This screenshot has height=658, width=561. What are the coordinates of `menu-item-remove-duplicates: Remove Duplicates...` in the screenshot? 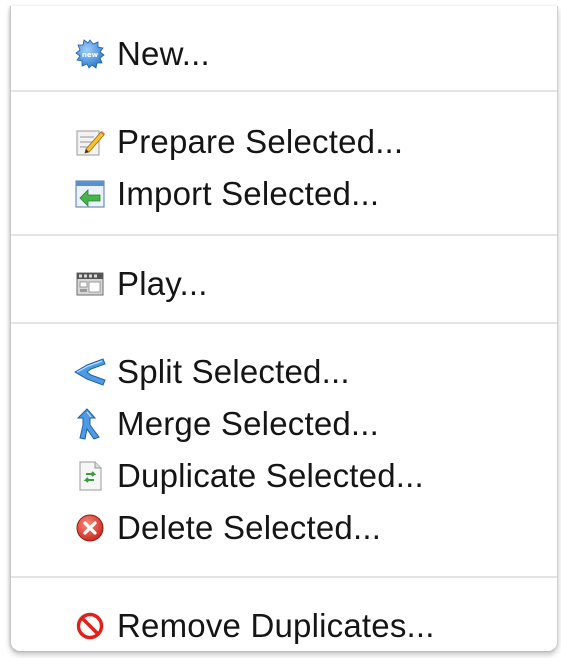 It's located at (307, 626).